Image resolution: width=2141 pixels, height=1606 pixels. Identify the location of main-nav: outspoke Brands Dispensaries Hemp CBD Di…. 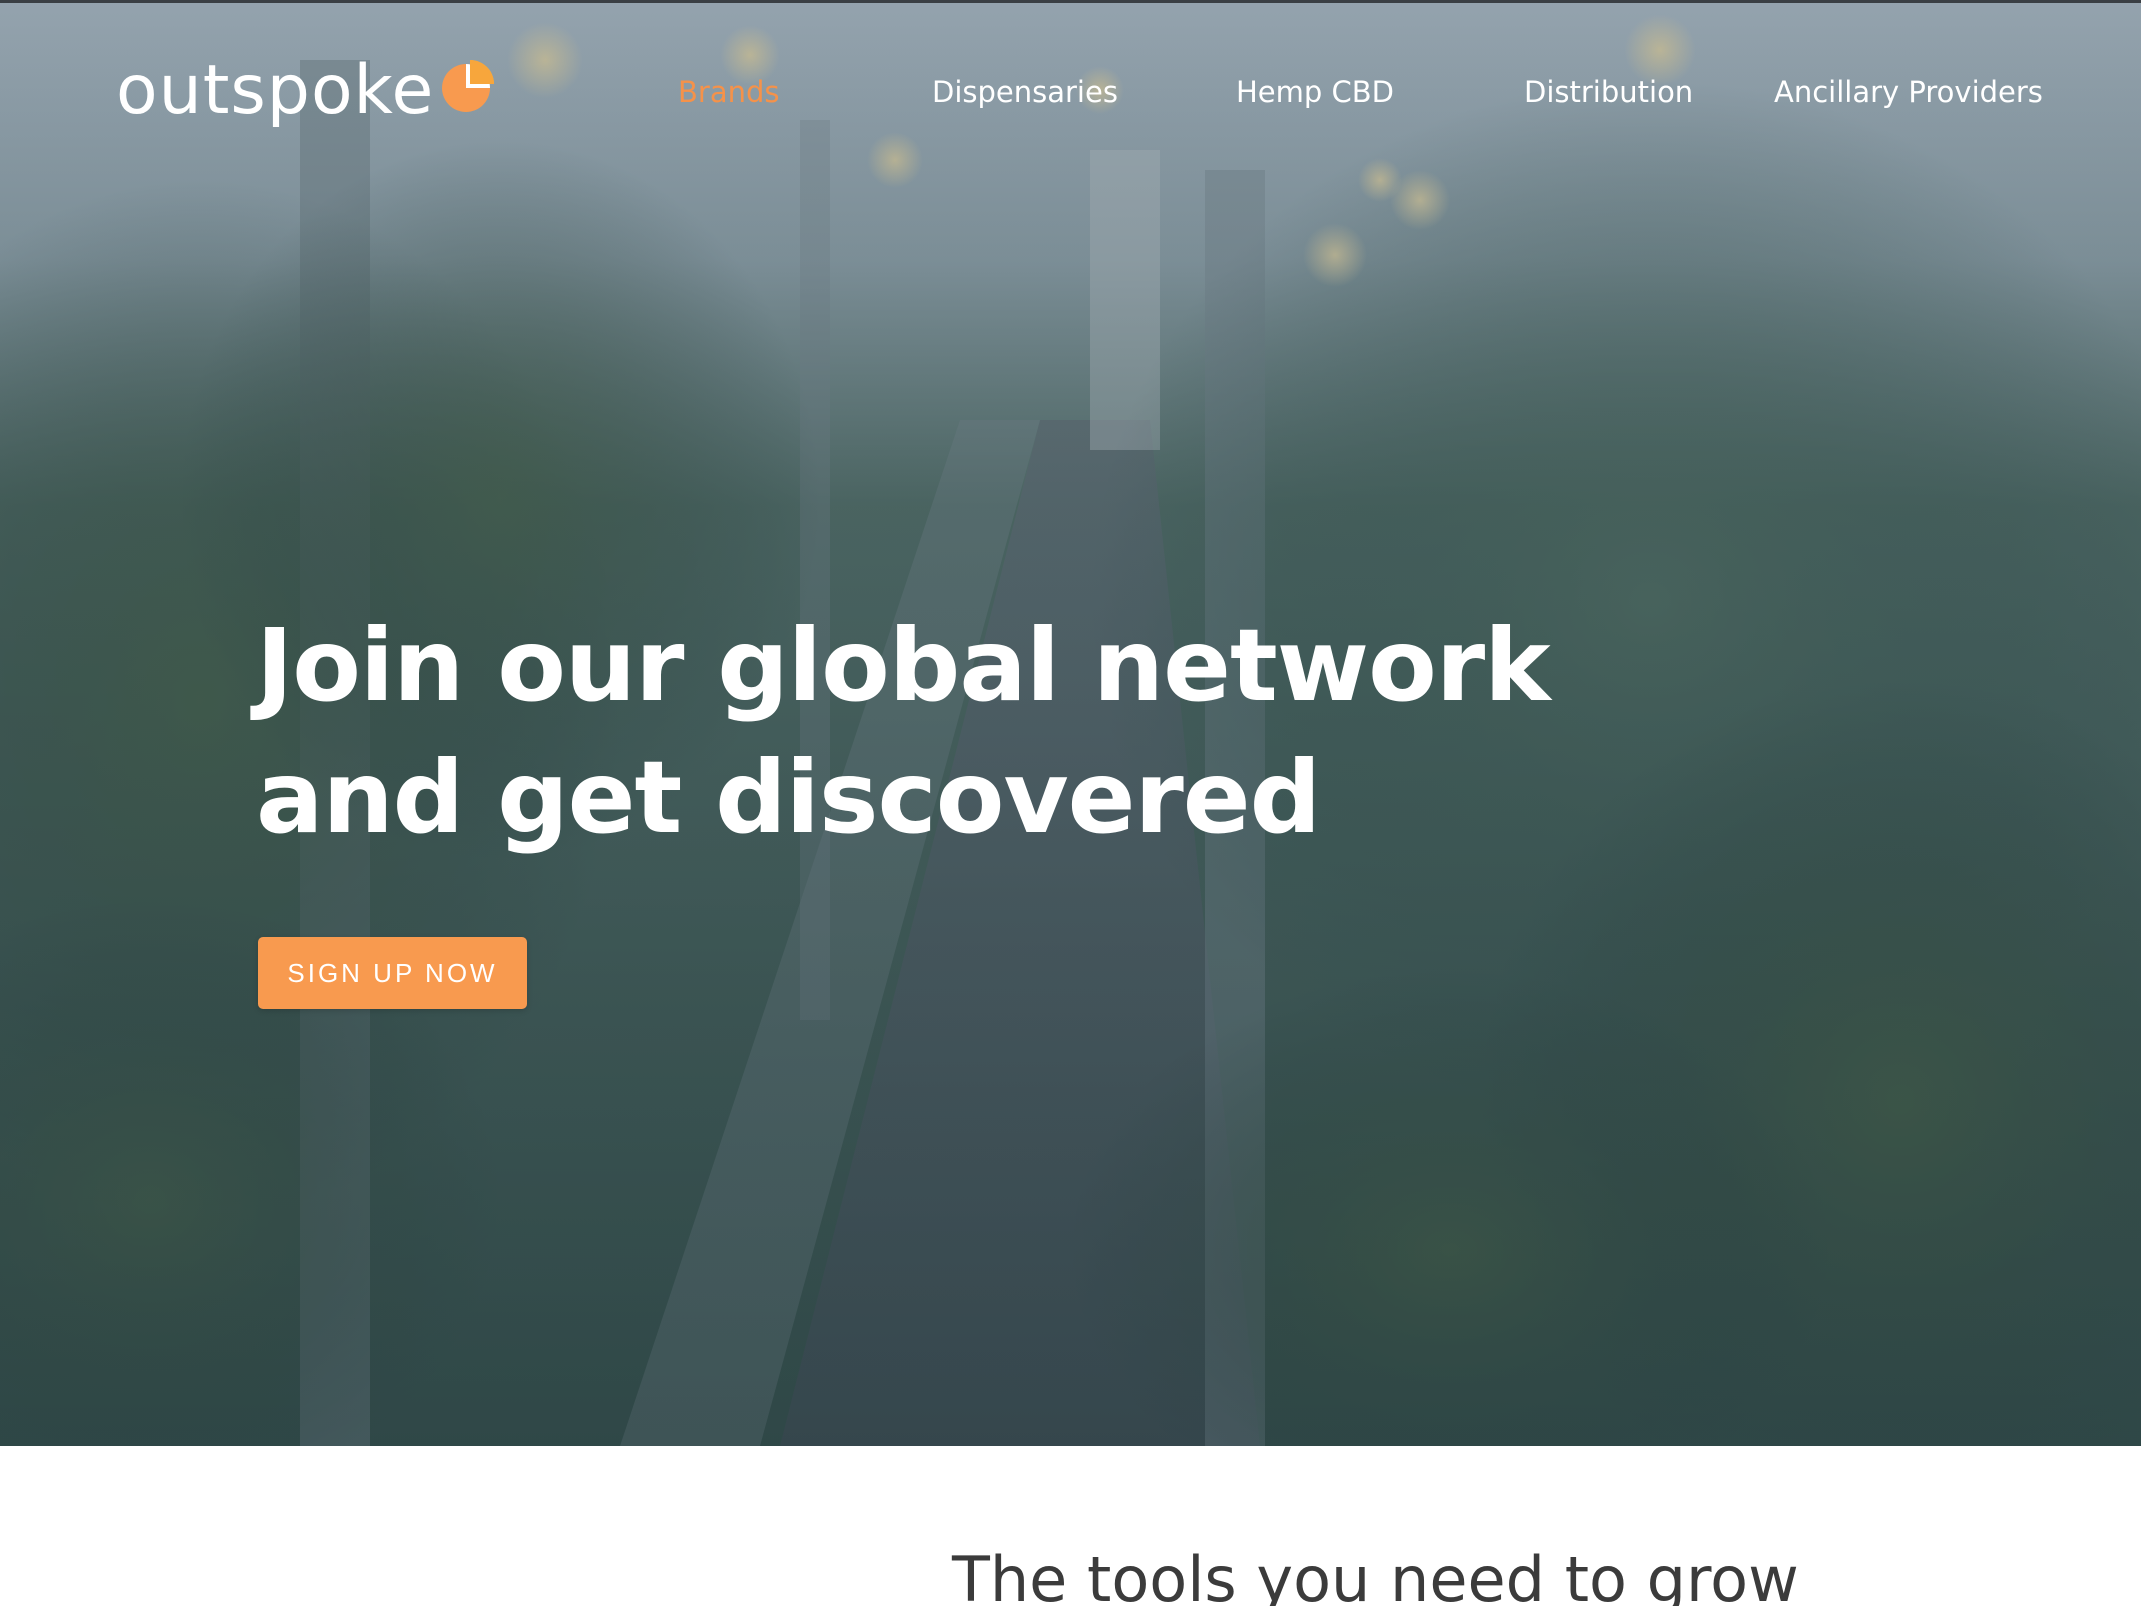
(1070, 90).